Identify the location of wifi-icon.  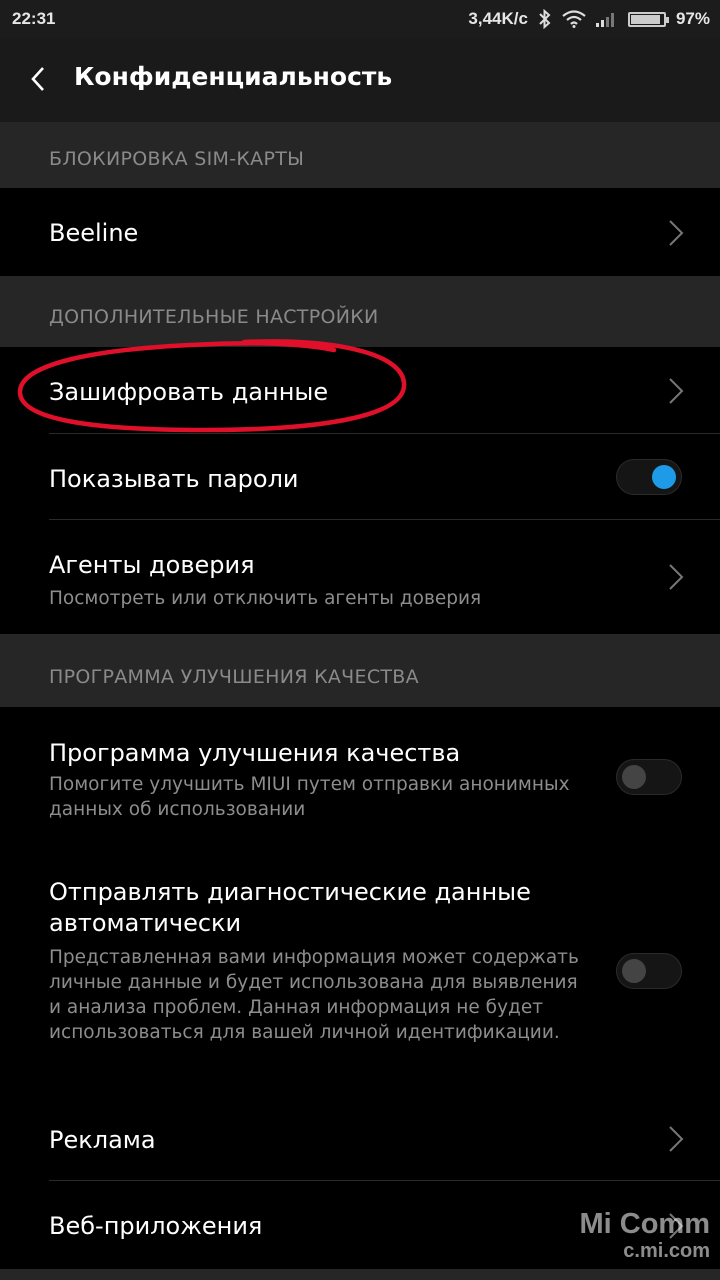
(574, 19).